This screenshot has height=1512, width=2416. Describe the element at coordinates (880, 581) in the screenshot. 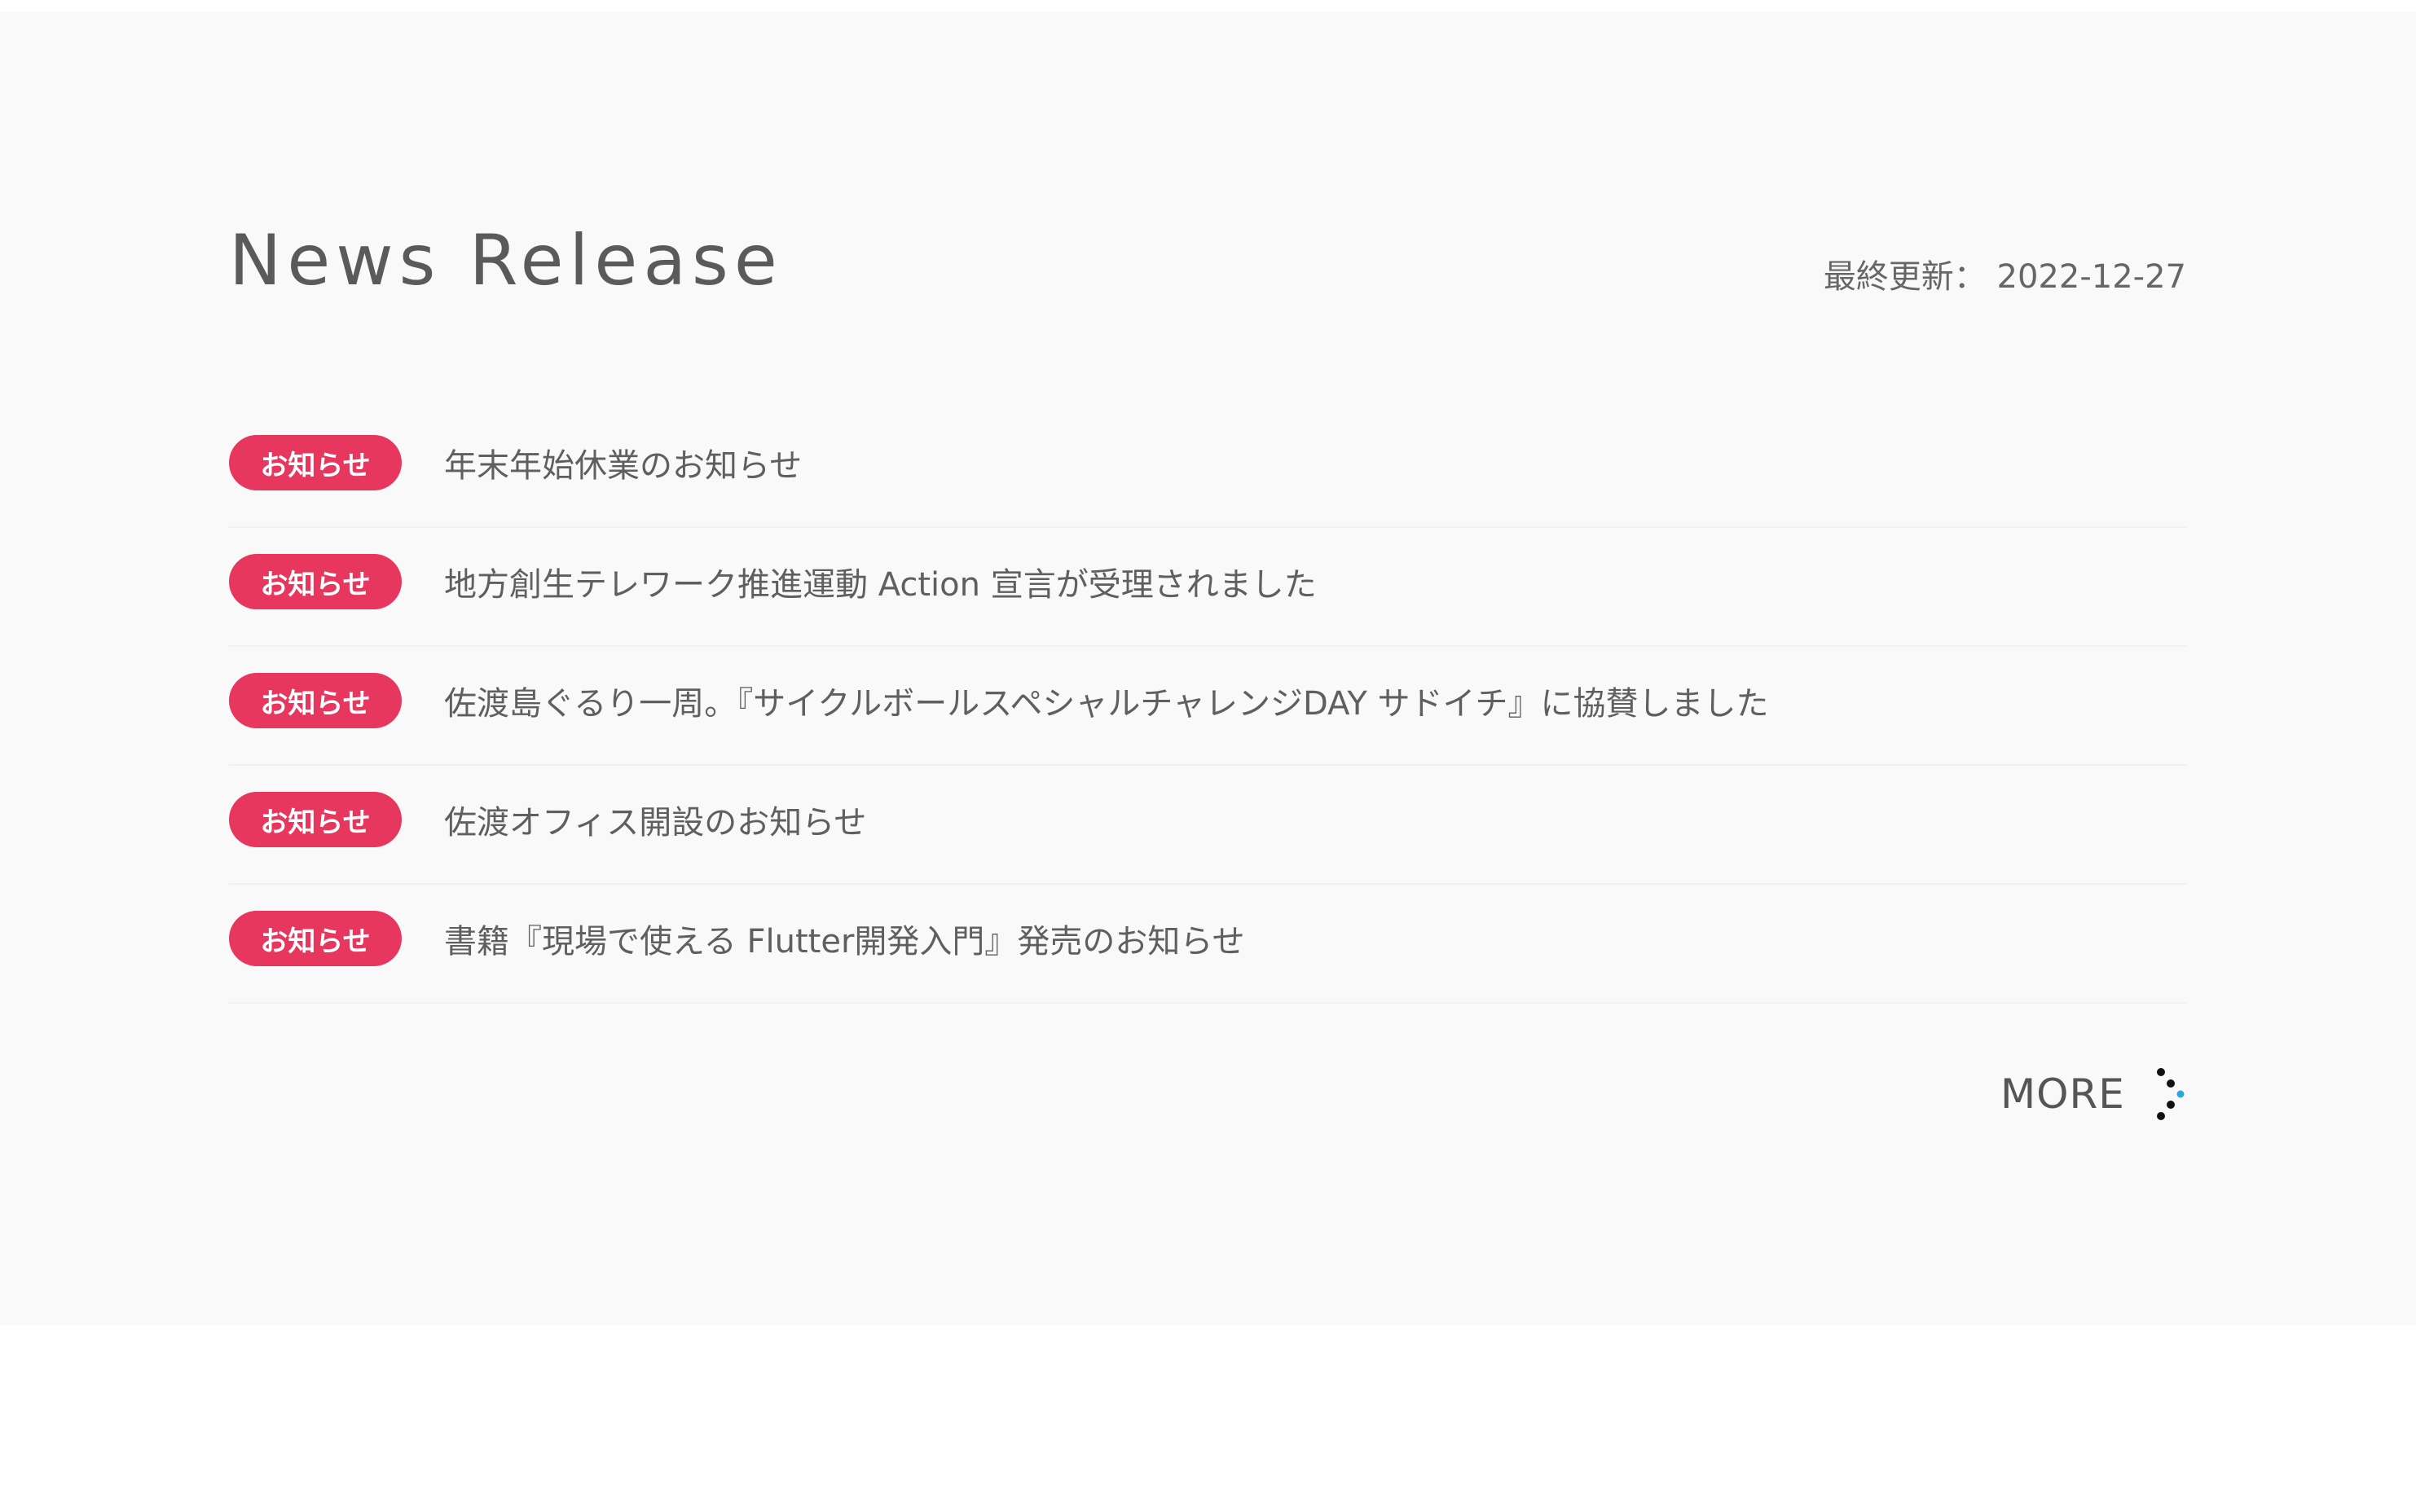

I see `news-title-link: 地方創生テレワーク推進運動 Action 宣言が受理されました` at that location.